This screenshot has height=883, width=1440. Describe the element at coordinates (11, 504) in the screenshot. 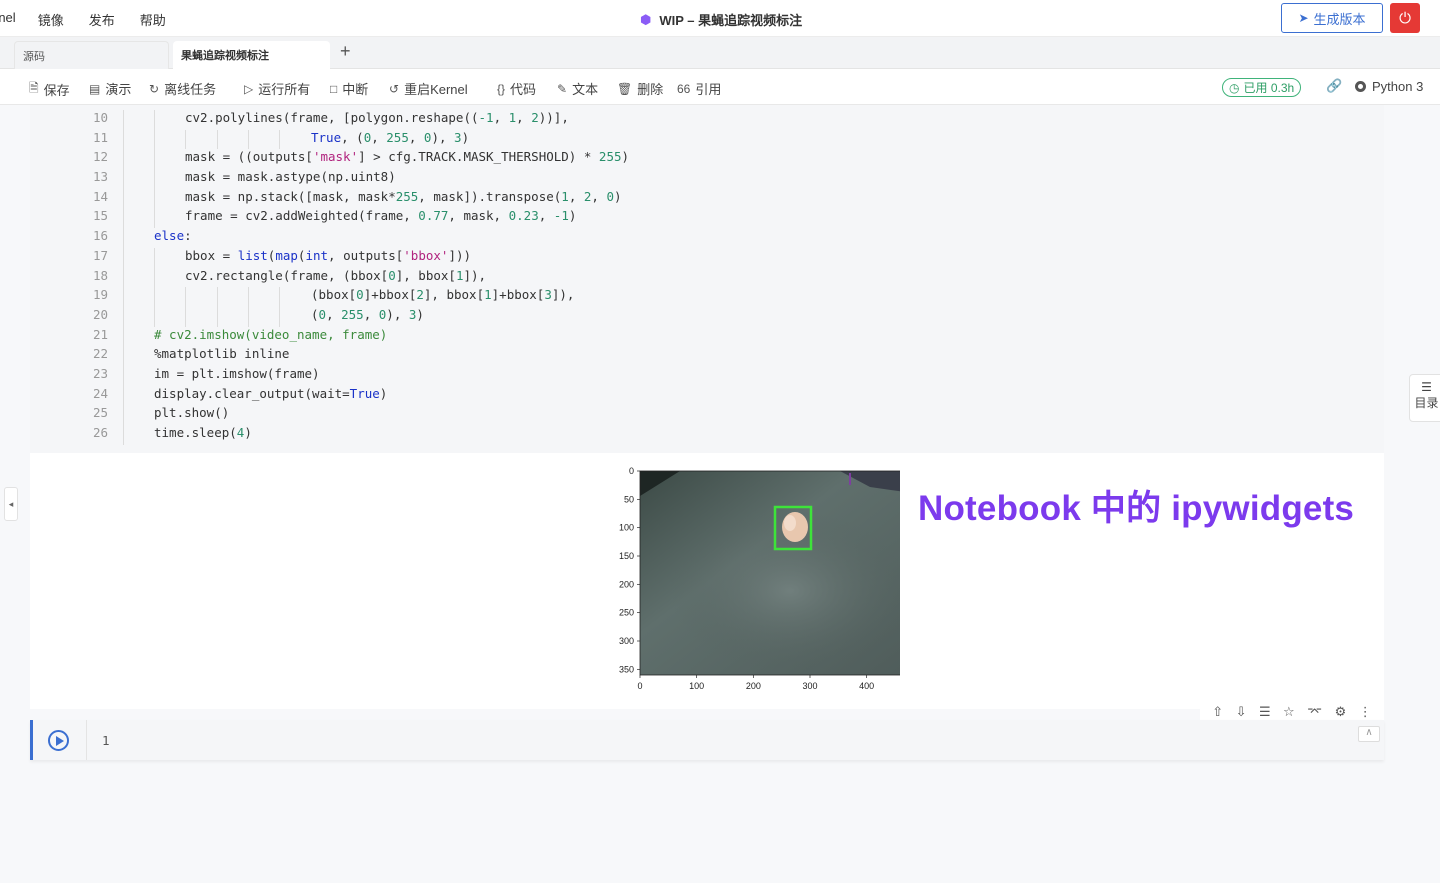

I see `left-panel-toggle-icon: ◂` at that location.